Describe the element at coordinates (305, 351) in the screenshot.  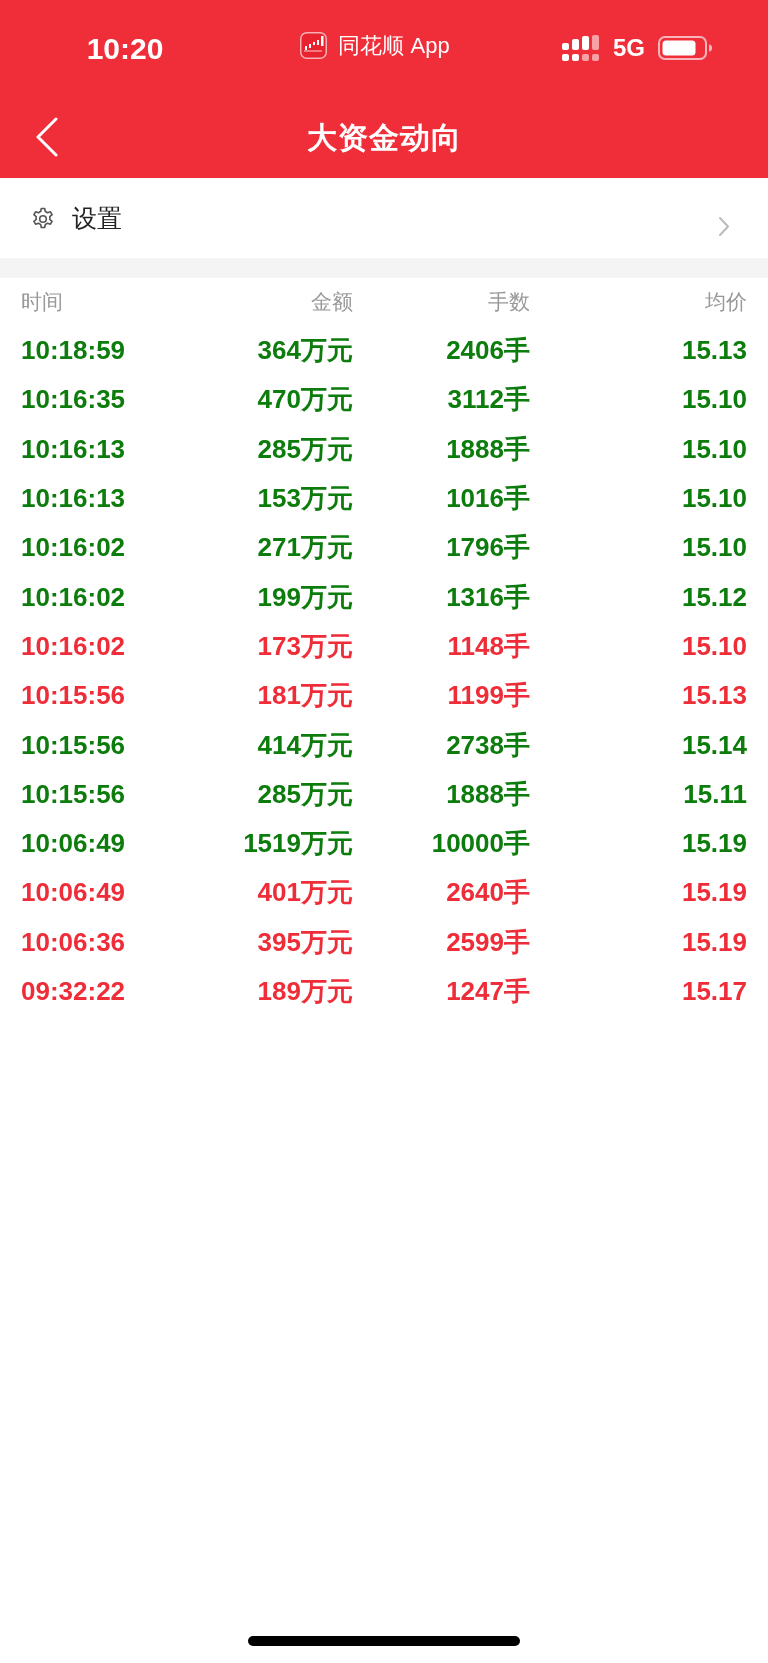
I see `table-cell-text: 364万元` at that location.